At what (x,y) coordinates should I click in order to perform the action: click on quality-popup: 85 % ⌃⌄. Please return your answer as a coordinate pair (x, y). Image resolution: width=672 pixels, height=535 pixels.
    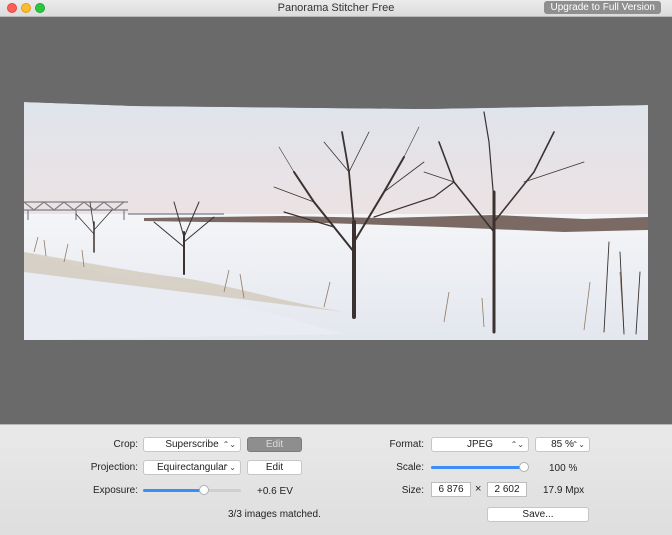
    Looking at the image, I should click on (562, 444).